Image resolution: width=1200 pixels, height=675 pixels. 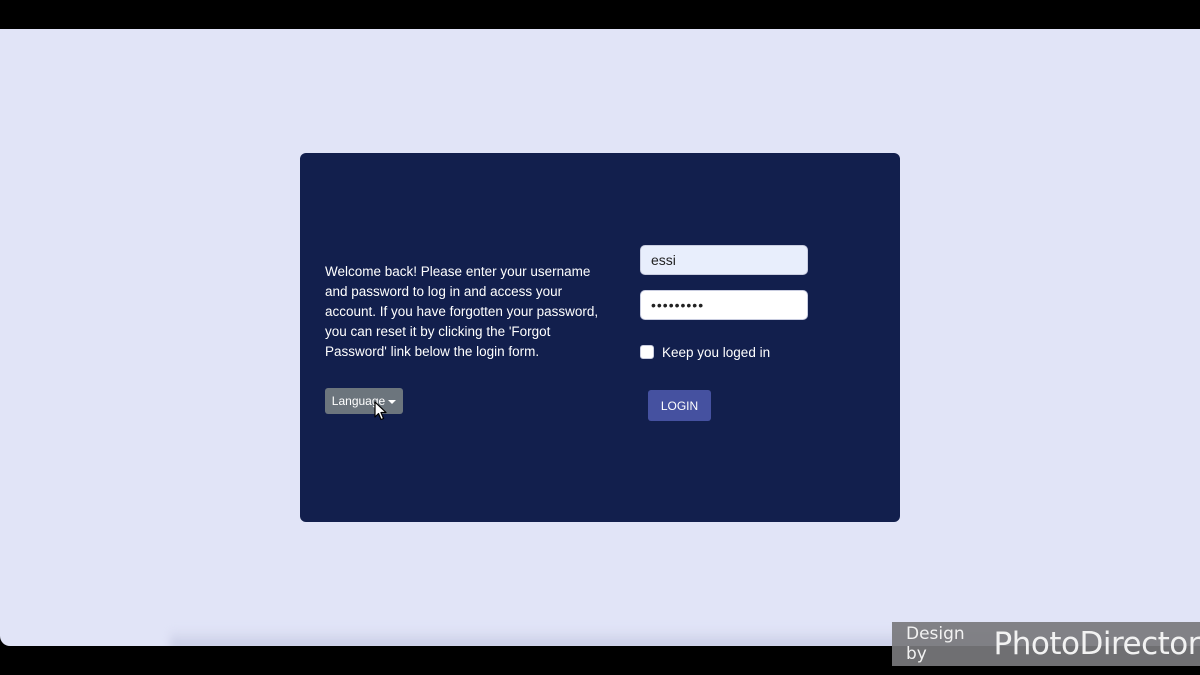 I want to click on username-input, so click(x=724, y=260).